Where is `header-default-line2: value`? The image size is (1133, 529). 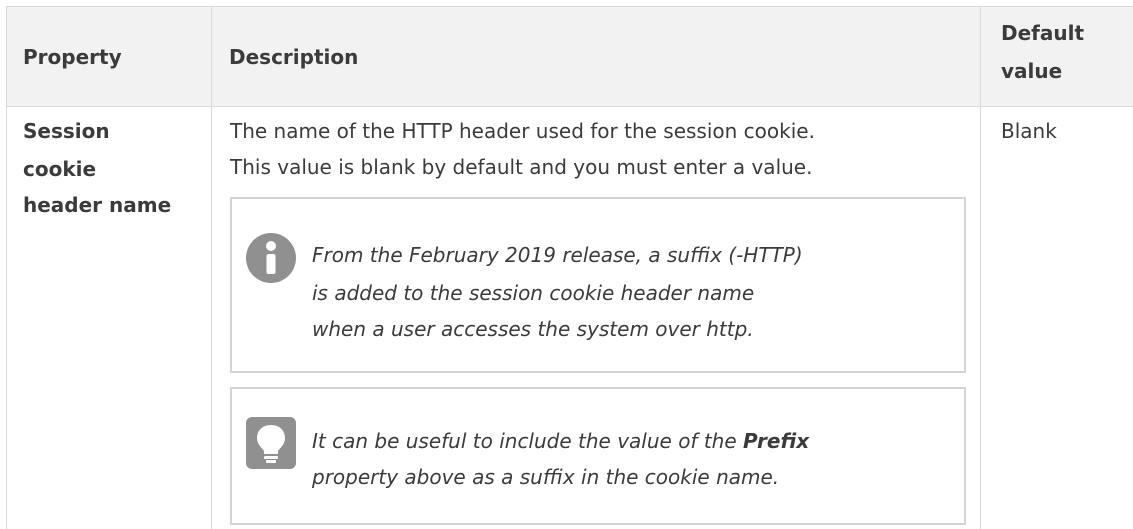 header-default-line2: value is located at coordinates (1032, 71).